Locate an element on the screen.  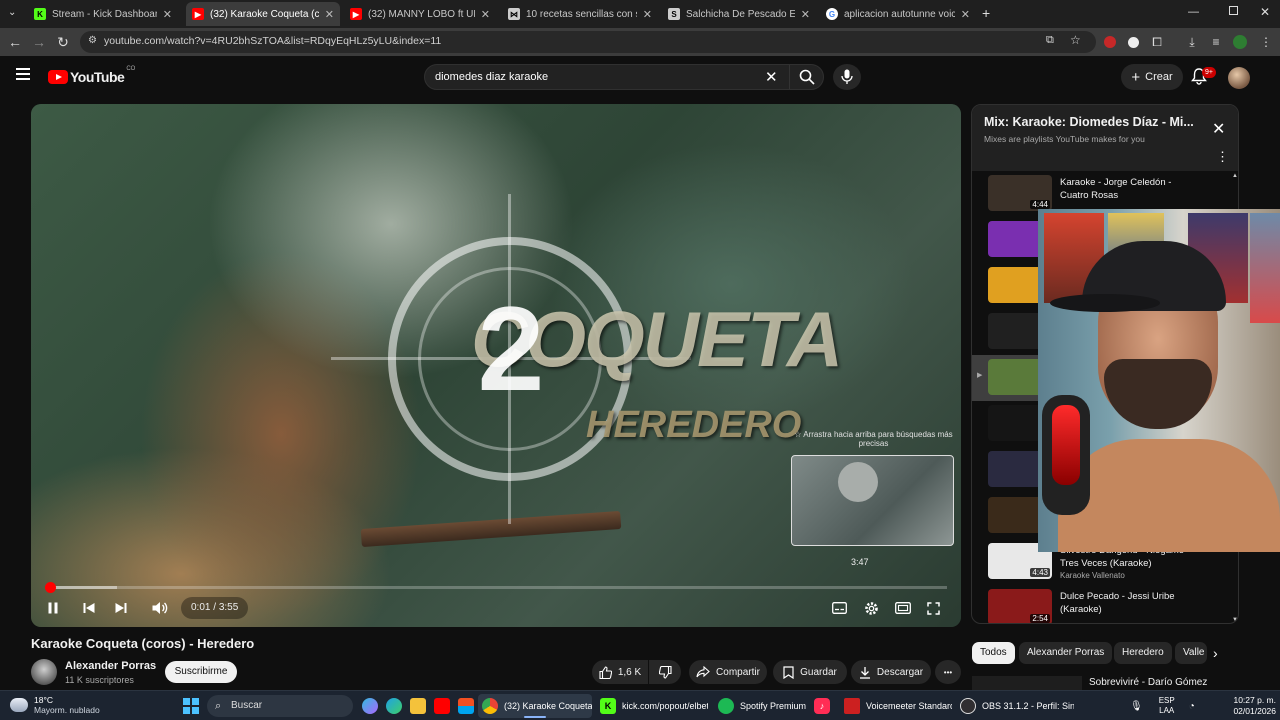
account-avatar is located at coordinates (1239, 78).